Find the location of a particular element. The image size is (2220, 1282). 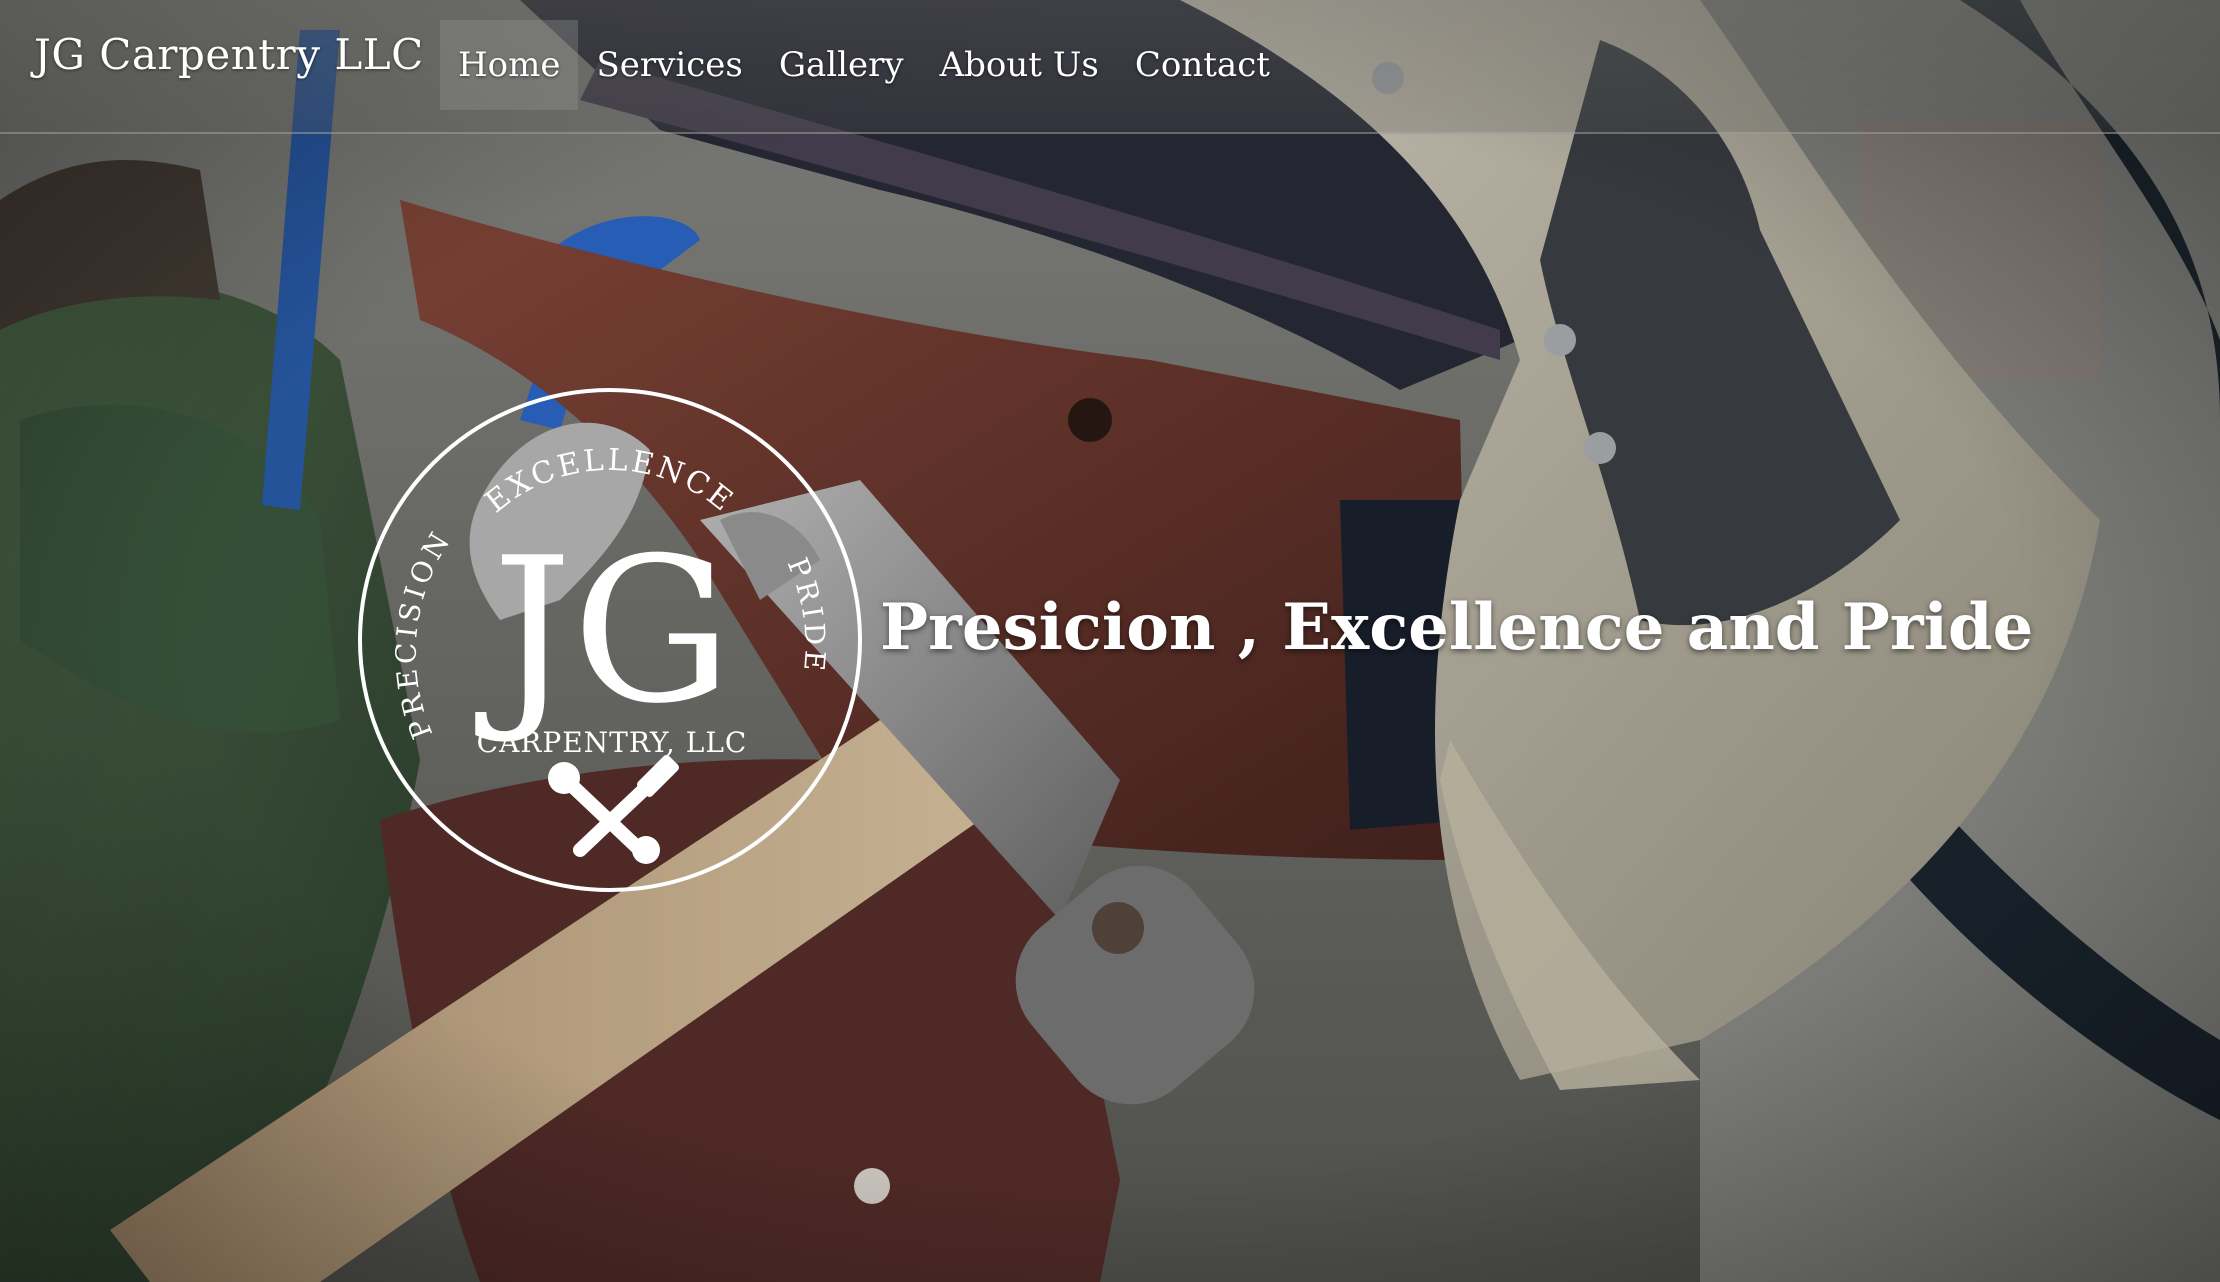

main-nav: Home Services Gallery About Us Contact is located at coordinates (864, 65).